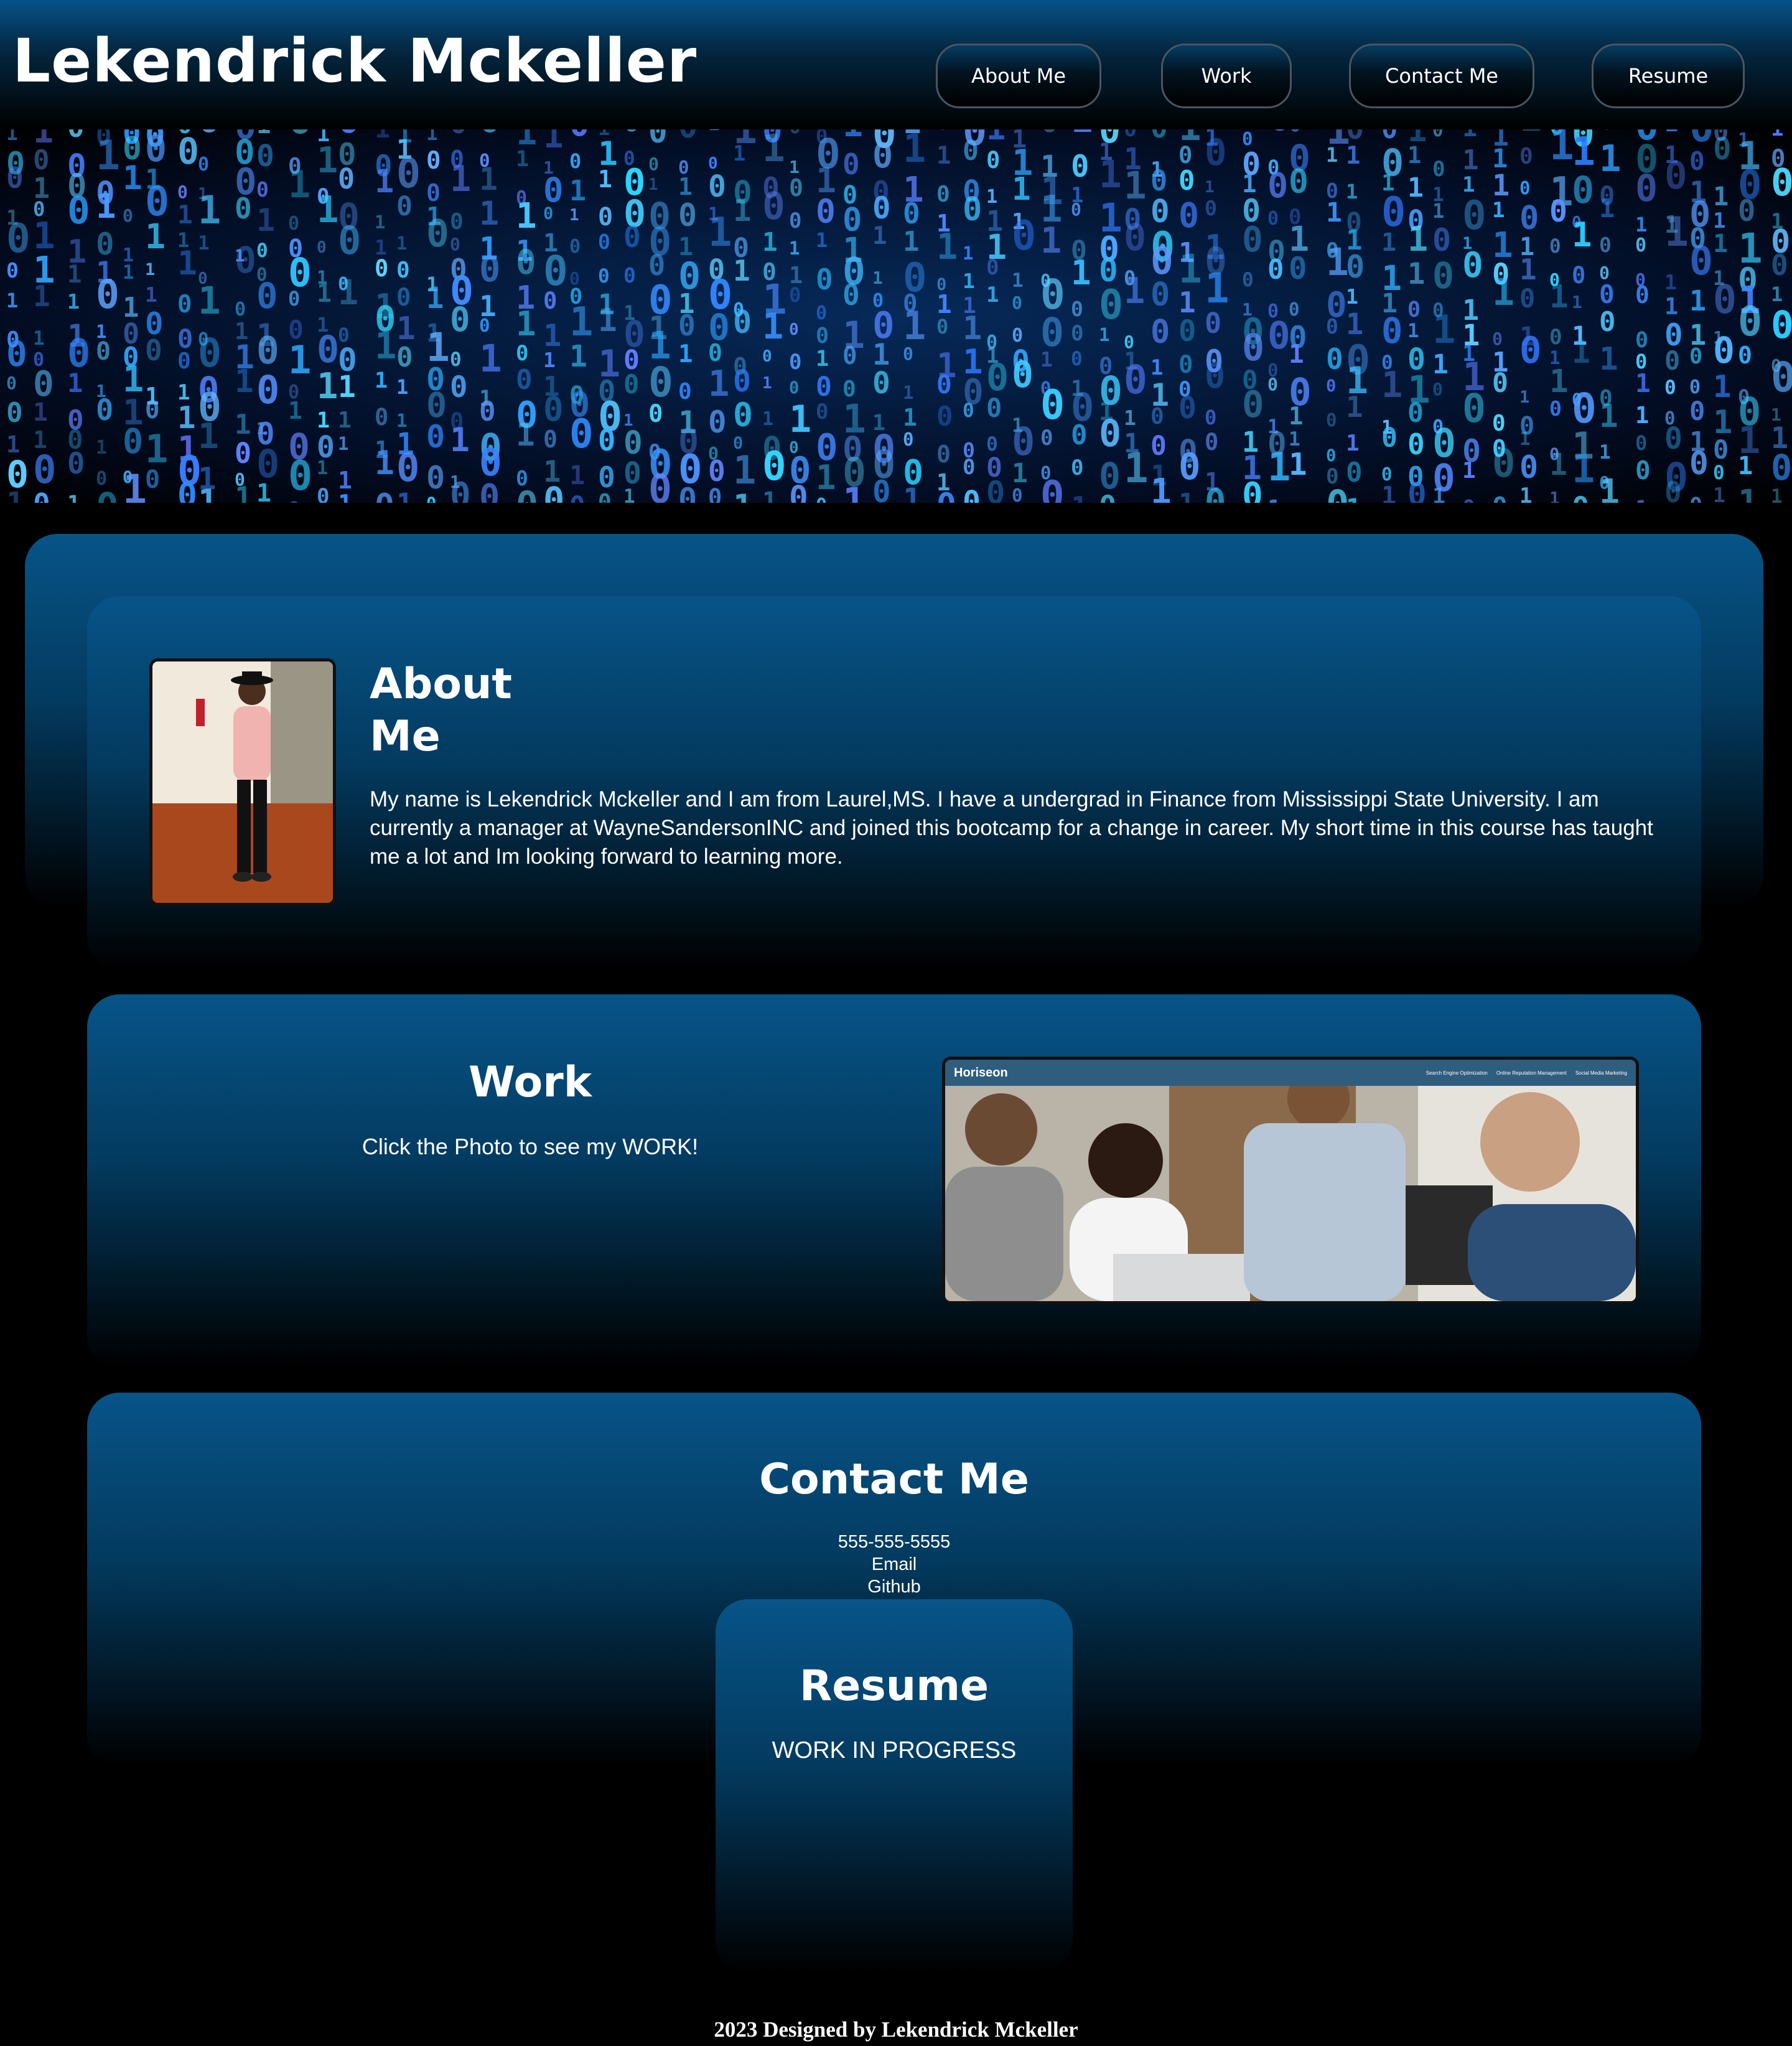 The height and width of the screenshot is (2046, 1792). What do you see at coordinates (893, 1587) in the screenshot?
I see `contact-github-link: Github` at bounding box center [893, 1587].